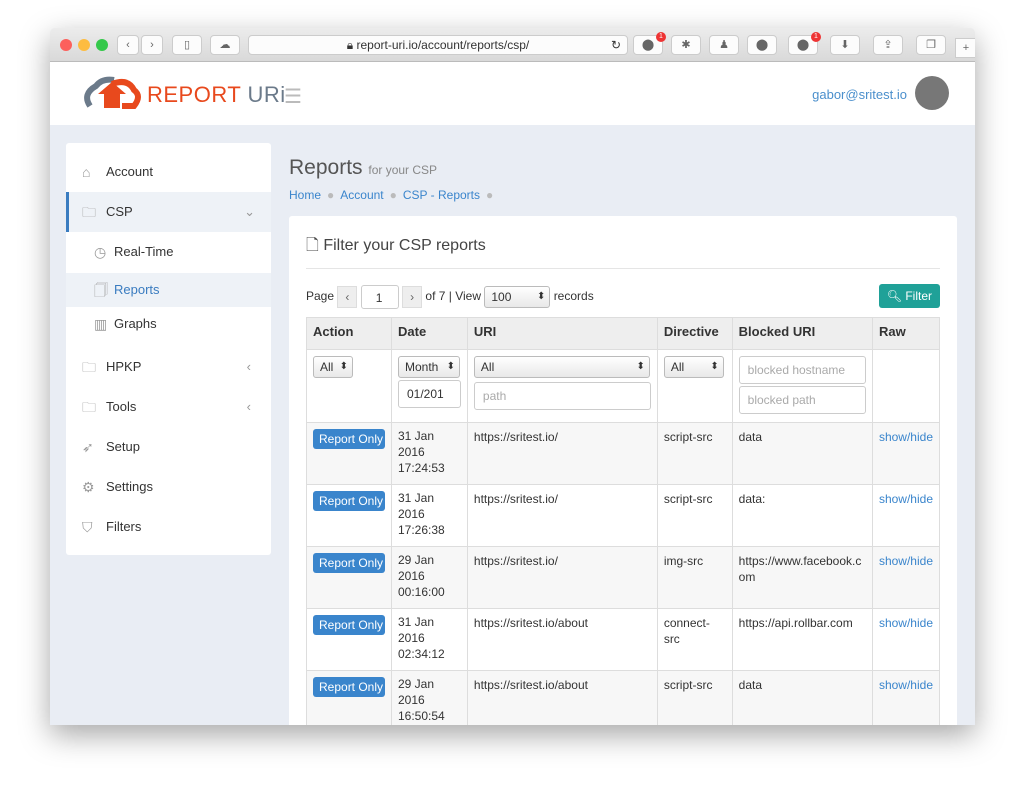 The width and height of the screenshot is (1024, 796). I want to click on sidebar-item-account: ⌂ Account, so click(168, 172).